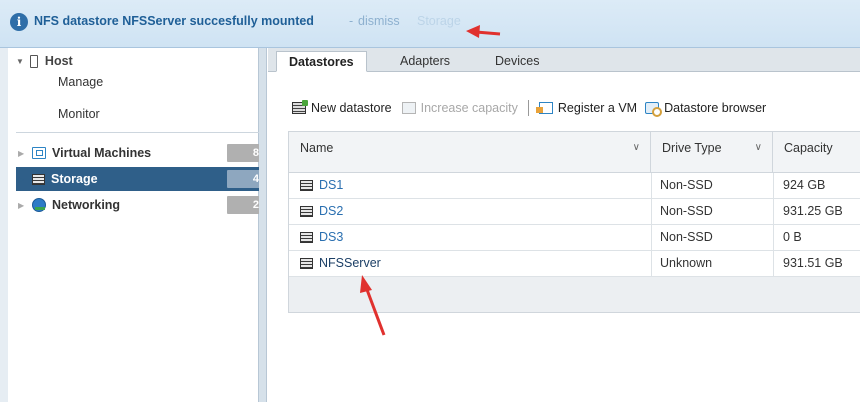  Describe the element at coordinates (574, 295) in the screenshot. I see `table-footer` at that location.